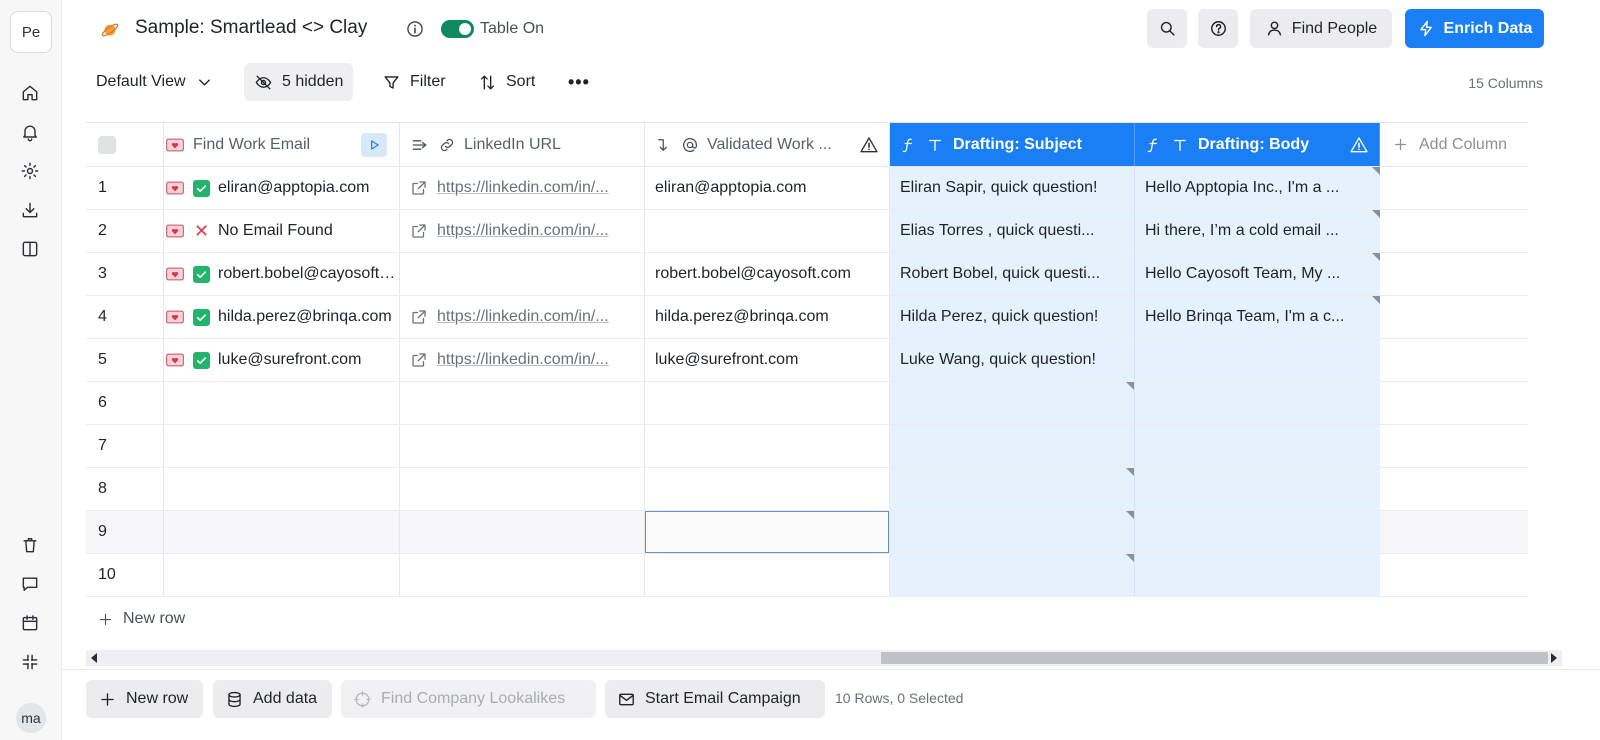 This screenshot has height=740, width=1600. I want to click on start-email-campaign-button: Start Email Campaign, so click(715, 699).